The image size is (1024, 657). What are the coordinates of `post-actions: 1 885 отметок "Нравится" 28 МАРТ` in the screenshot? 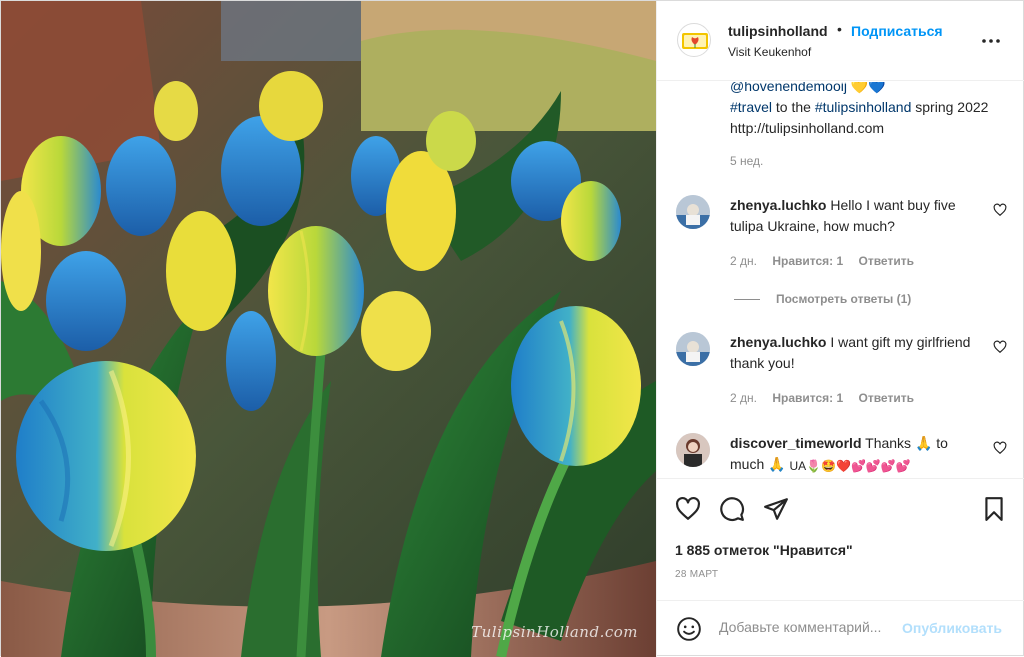 It's located at (840, 543).